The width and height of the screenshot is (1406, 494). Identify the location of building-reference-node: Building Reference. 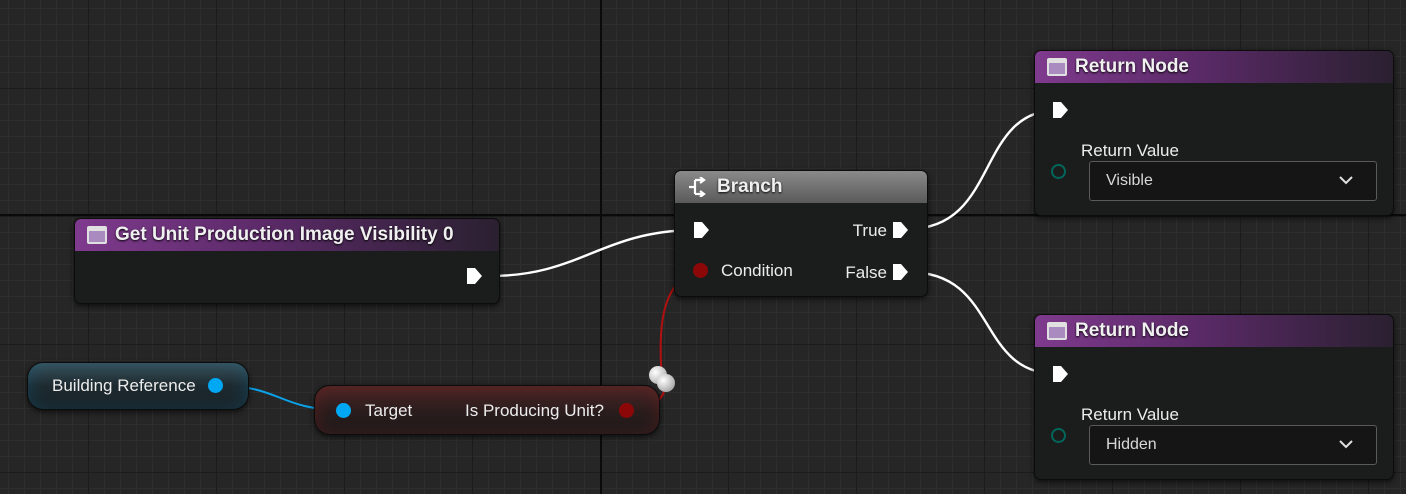
(138, 386).